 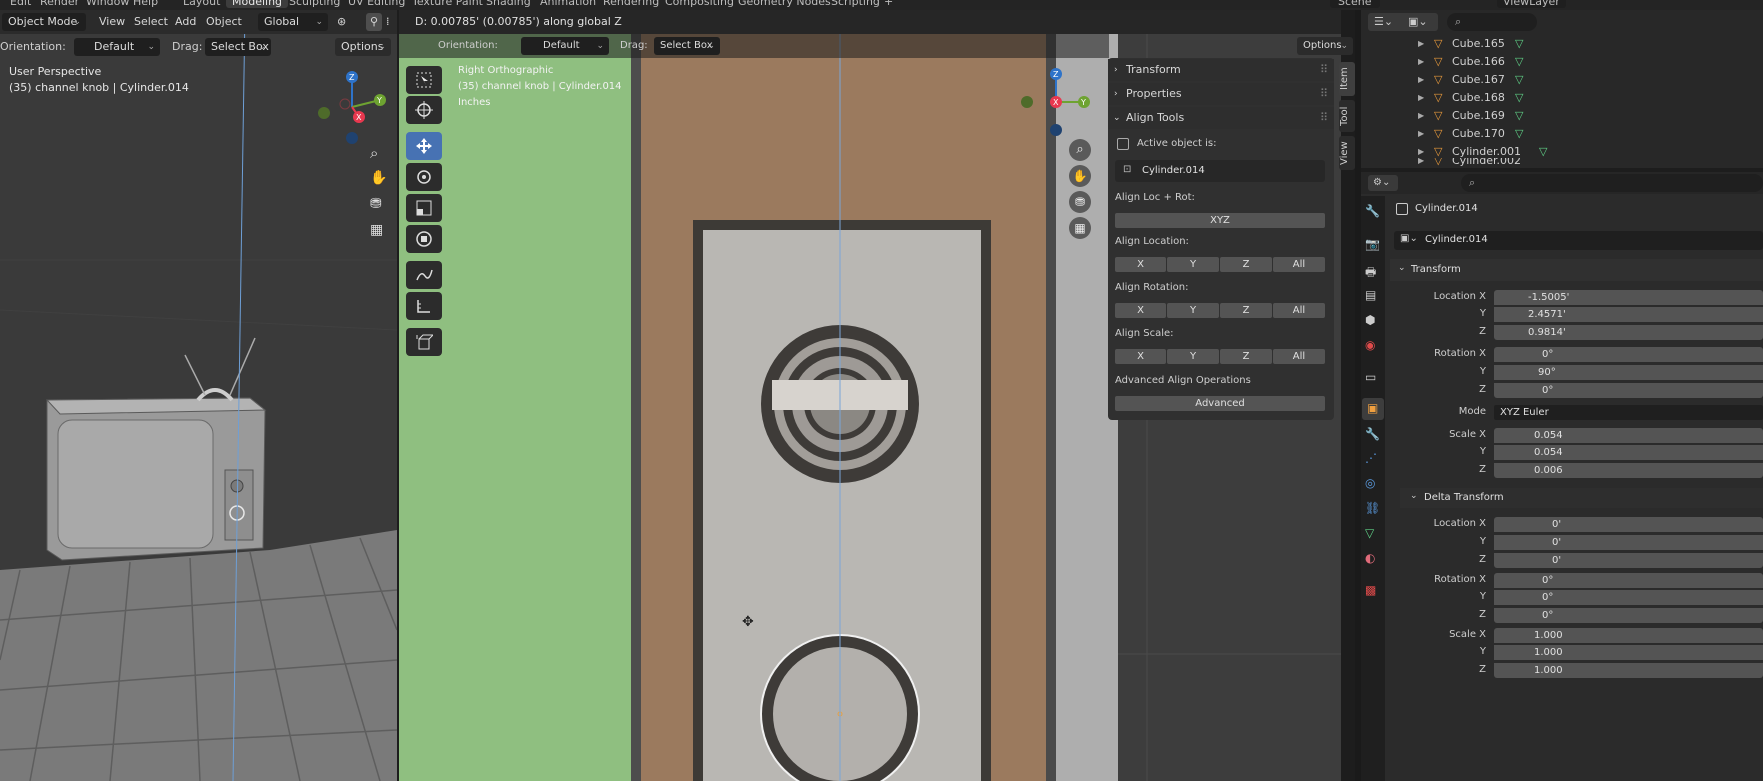 I want to click on active-object-field: ⊡ Cylinder.014, so click(x=1220, y=171).